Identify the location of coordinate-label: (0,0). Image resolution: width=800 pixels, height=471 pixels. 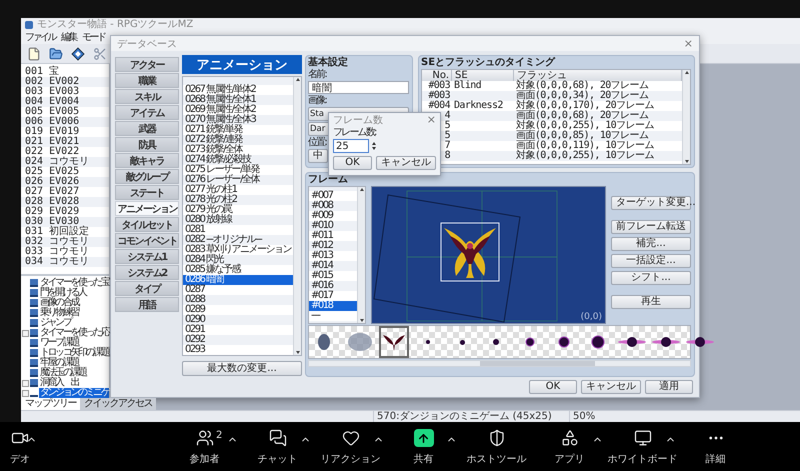
(591, 317).